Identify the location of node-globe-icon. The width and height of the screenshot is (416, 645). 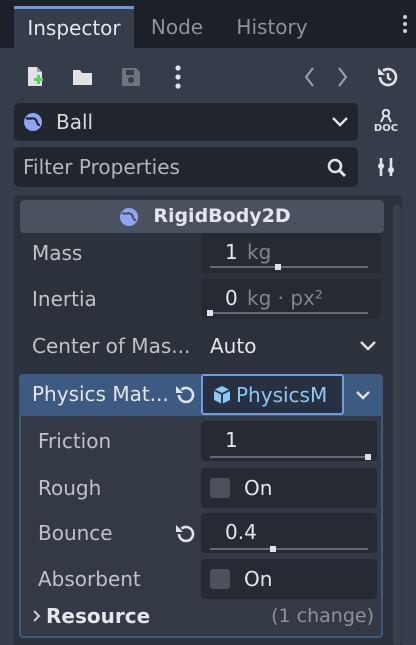
(33, 122).